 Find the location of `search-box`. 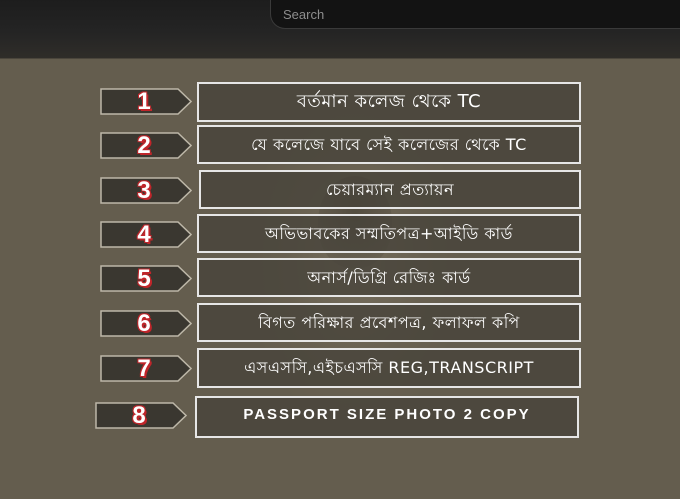

search-box is located at coordinates (475, 14).